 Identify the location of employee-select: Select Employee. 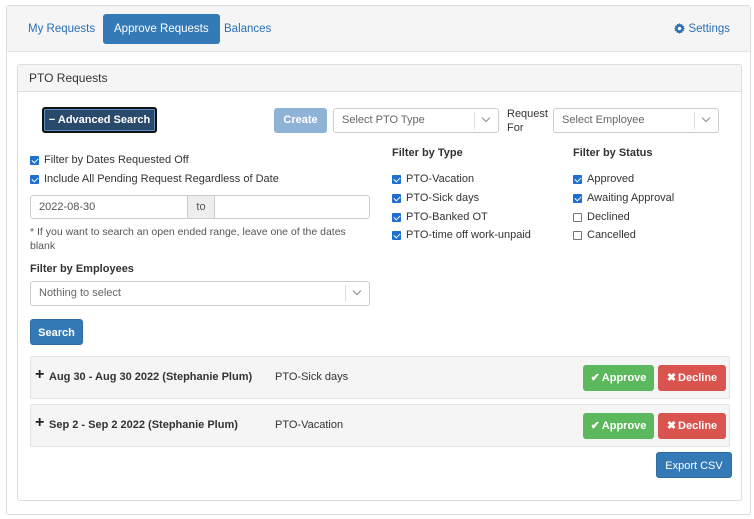
(636, 120).